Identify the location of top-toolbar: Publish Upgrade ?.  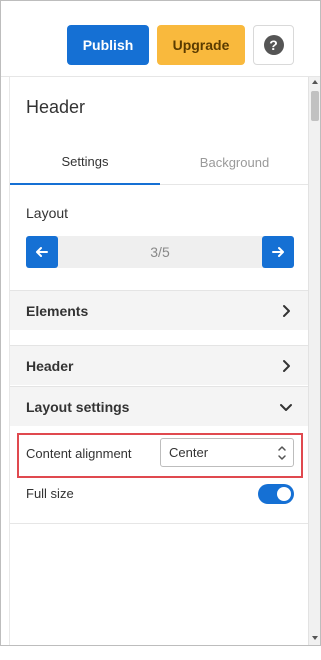
(160, 39).